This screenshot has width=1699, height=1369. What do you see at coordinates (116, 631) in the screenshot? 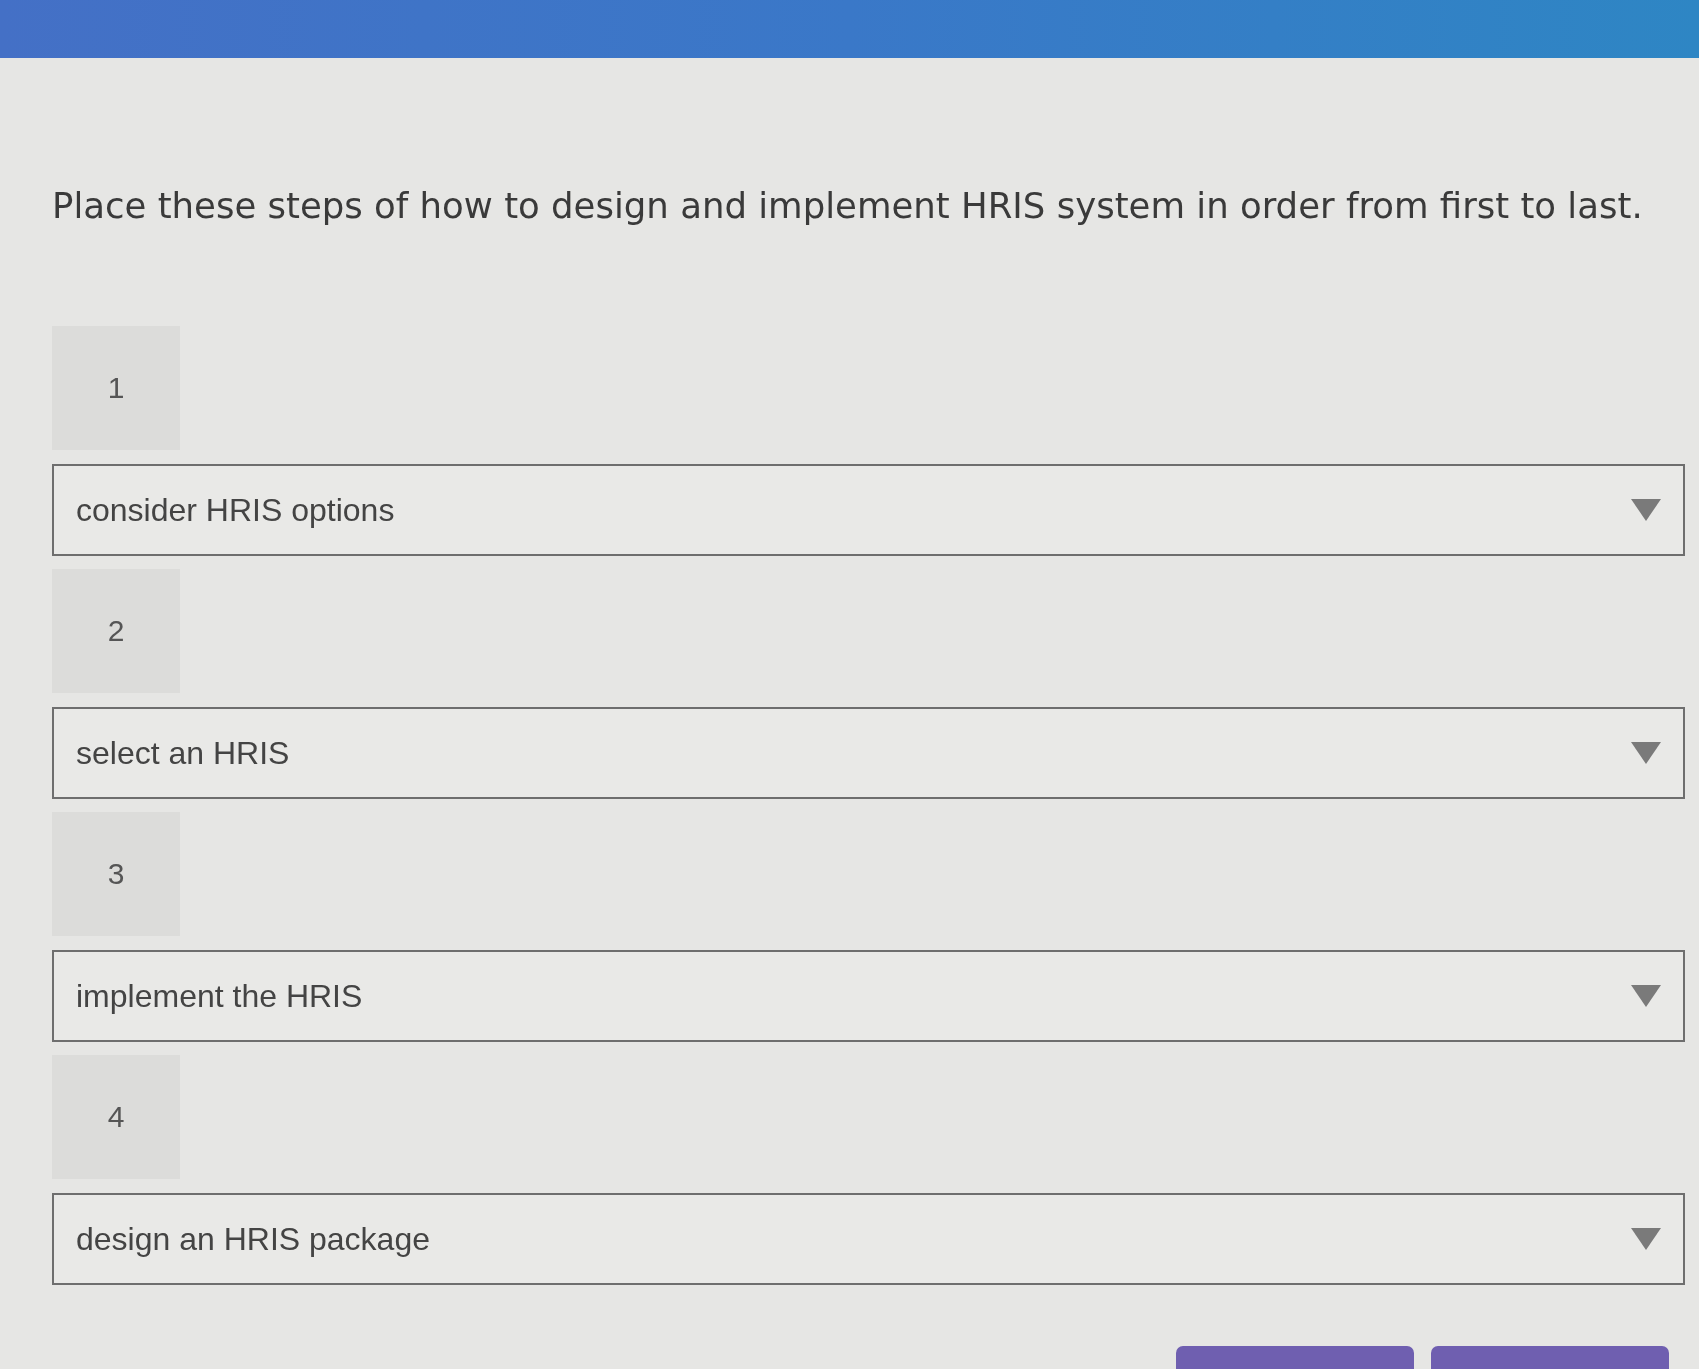
I see `step-number: 2` at bounding box center [116, 631].